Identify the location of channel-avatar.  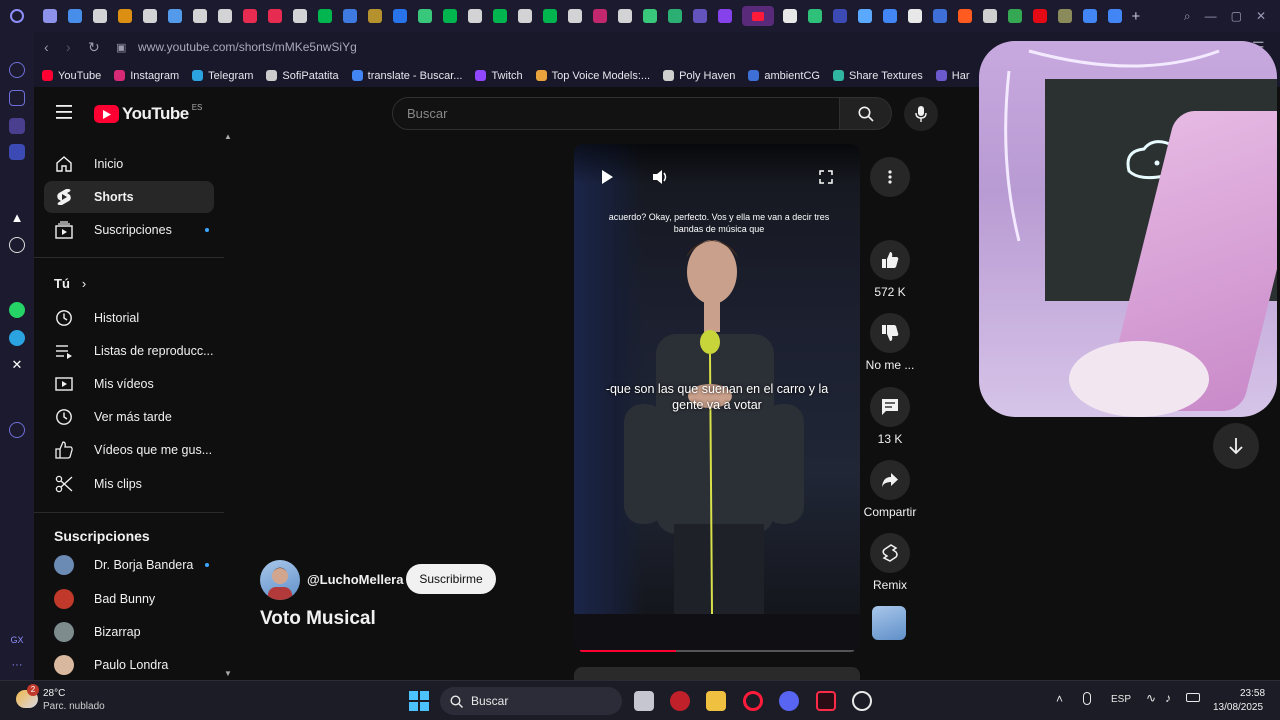
(280, 580).